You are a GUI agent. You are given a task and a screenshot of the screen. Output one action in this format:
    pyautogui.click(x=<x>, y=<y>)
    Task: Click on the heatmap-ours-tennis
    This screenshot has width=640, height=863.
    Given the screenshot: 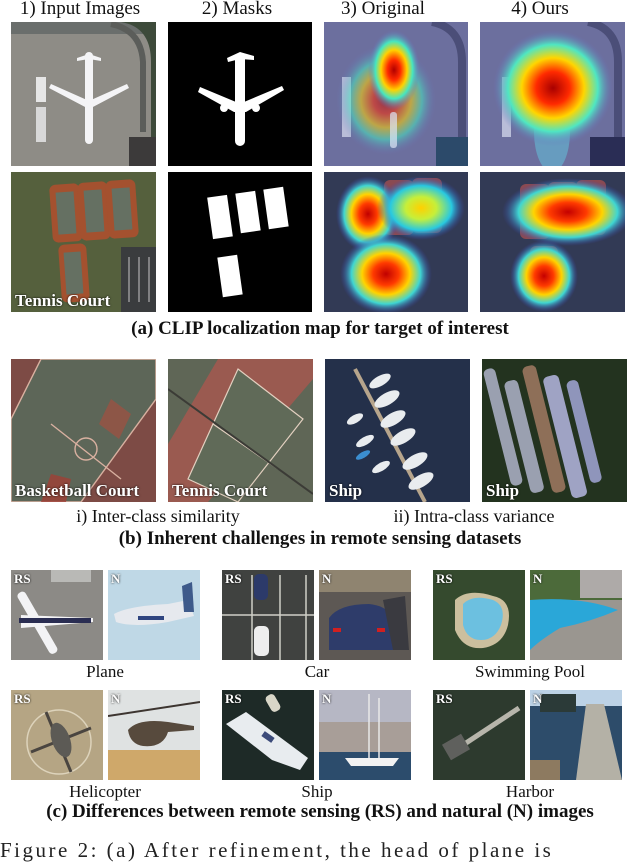 What is the action you would take?
    pyautogui.click(x=552, y=242)
    